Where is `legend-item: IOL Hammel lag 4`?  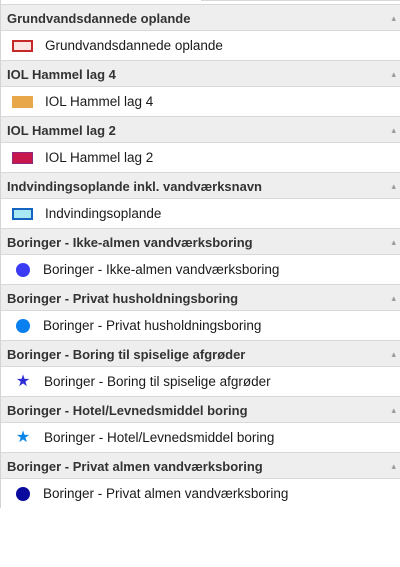
legend-item: IOL Hammel lag 4 is located at coordinates (200, 101).